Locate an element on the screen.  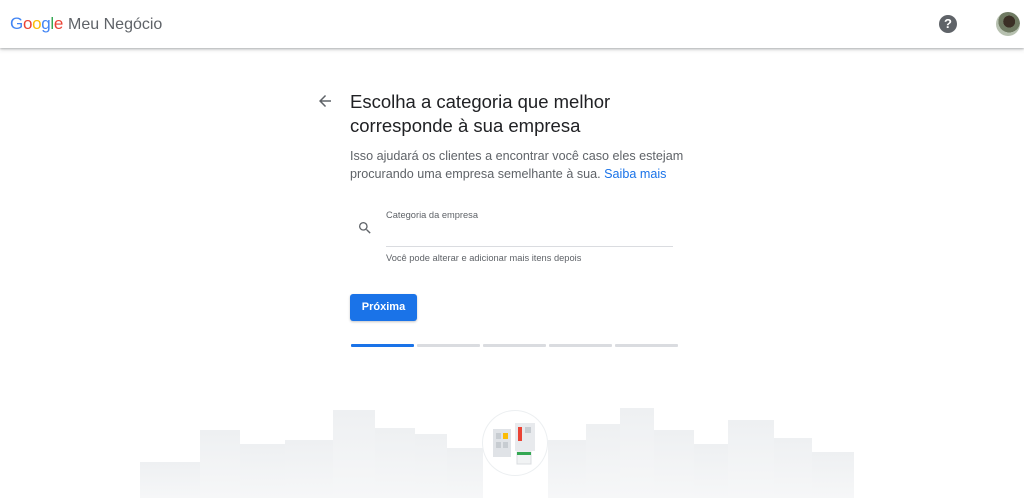
google-logo-text: Google is located at coordinates (36, 24).